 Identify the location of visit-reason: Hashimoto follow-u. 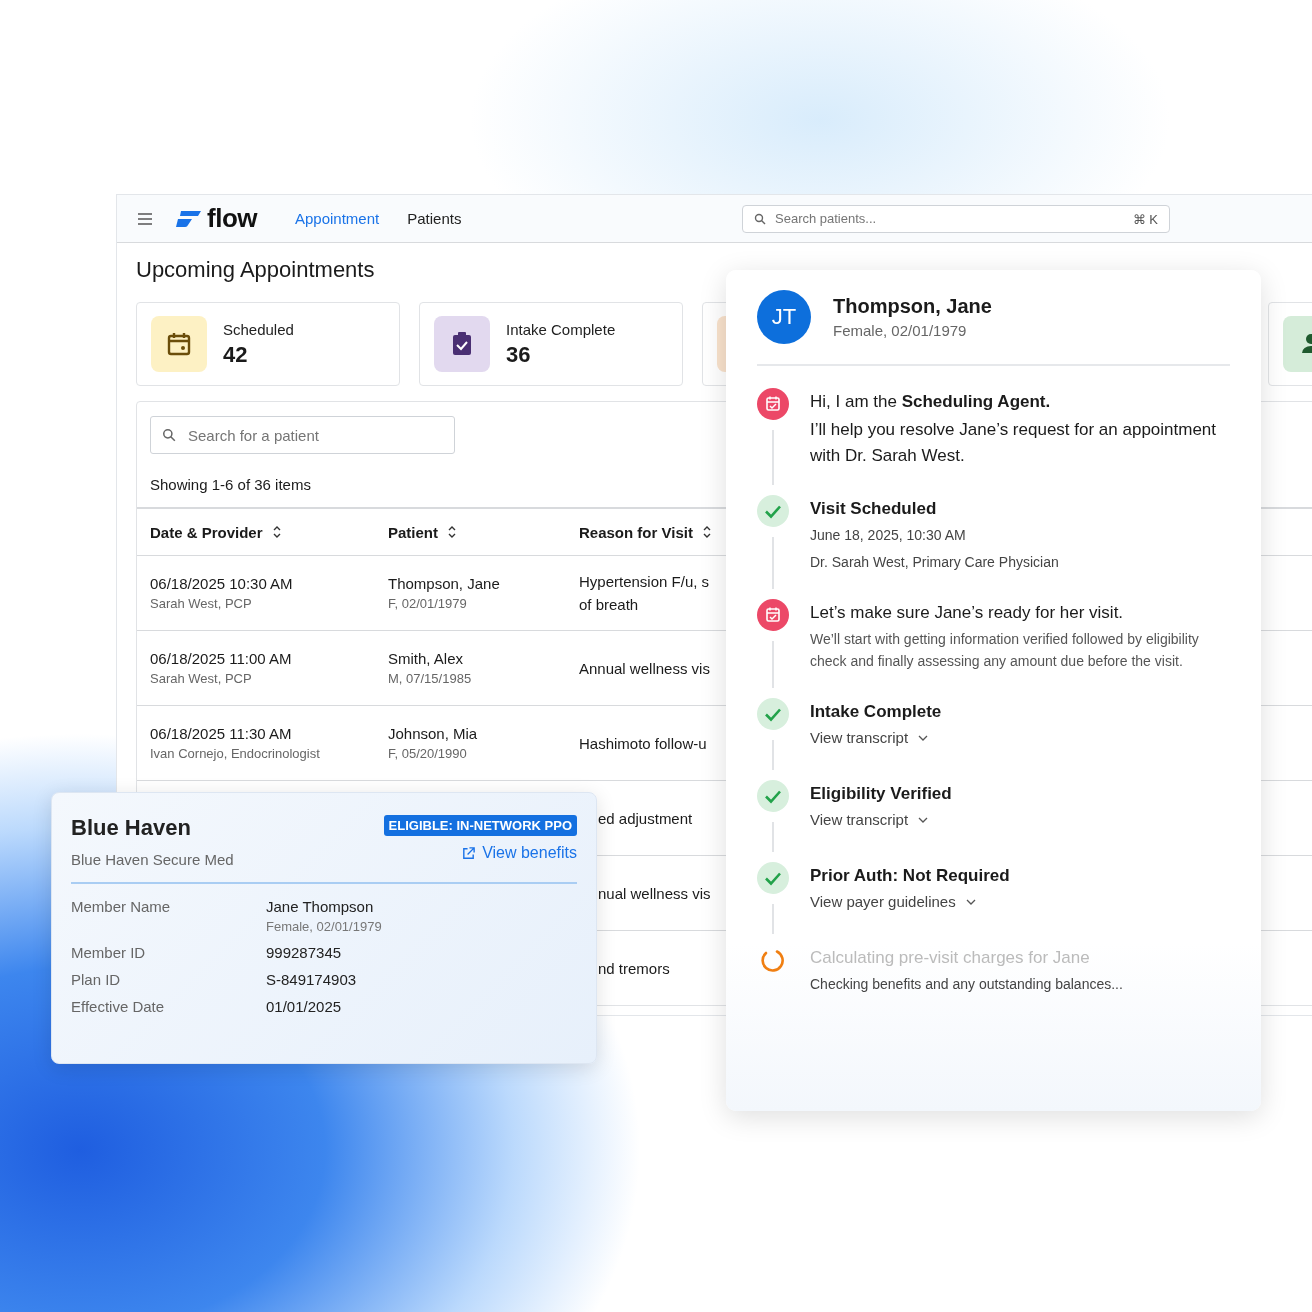
(643, 743).